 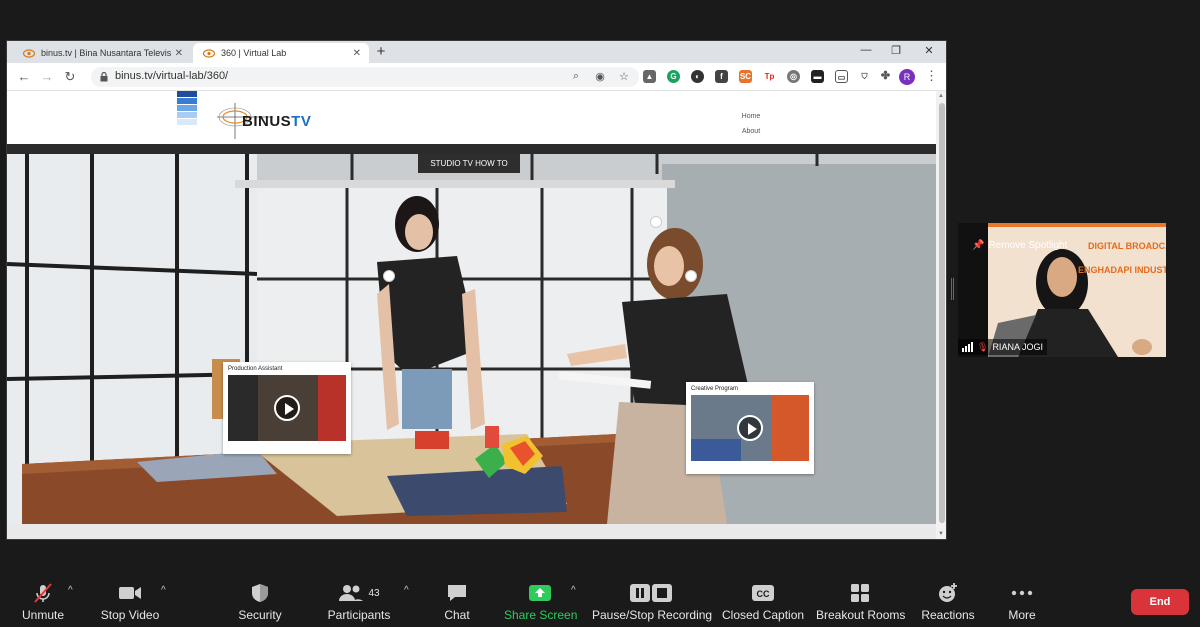 What do you see at coordinates (1017, 347) in the screenshot?
I see `participant-name: RIANA JOGI` at bounding box center [1017, 347].